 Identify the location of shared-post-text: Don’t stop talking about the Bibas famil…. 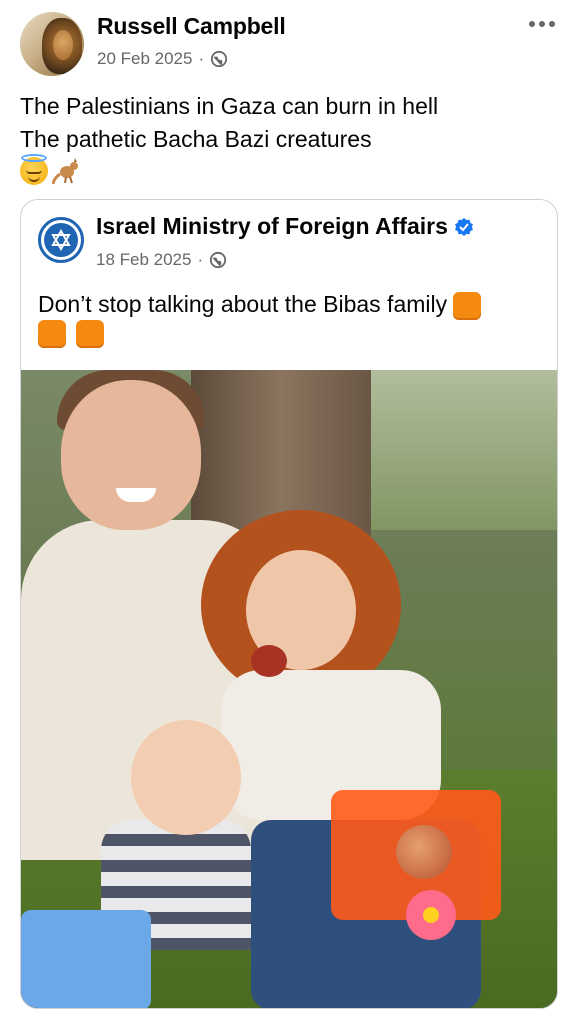
(288, 304).